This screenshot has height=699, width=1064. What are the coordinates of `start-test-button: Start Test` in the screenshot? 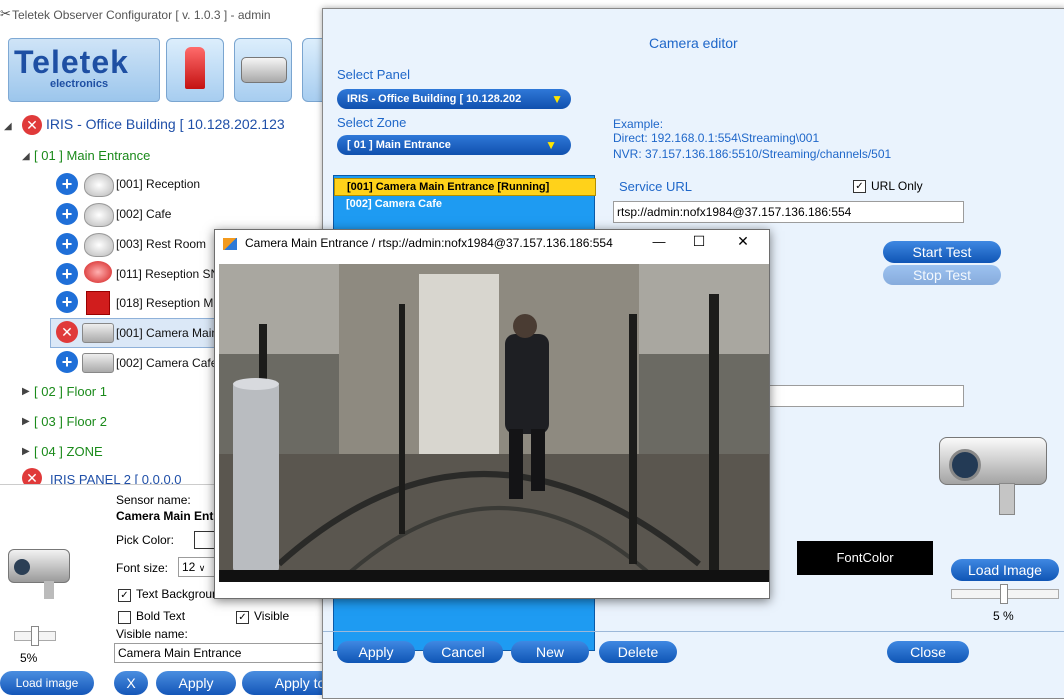 It's located at (942, 252).